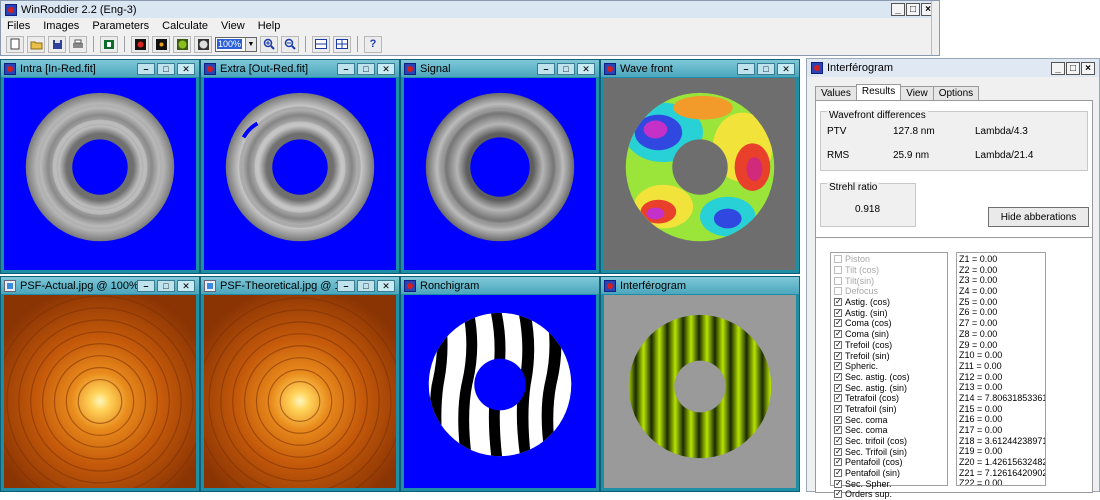  What do you see at coordinates (1001, 387) in the screenshot?
I see `zernike-row: Z13 = 0.00` at bounding box center [1001, 387].